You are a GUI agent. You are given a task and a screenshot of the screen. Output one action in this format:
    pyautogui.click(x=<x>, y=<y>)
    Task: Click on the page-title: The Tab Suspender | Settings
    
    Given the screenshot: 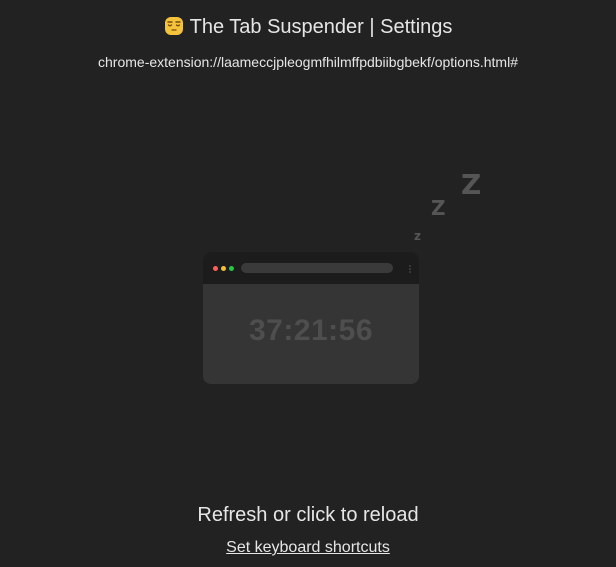 What is the action you would take?
    pyautogui.click(x=321, y=27)
    